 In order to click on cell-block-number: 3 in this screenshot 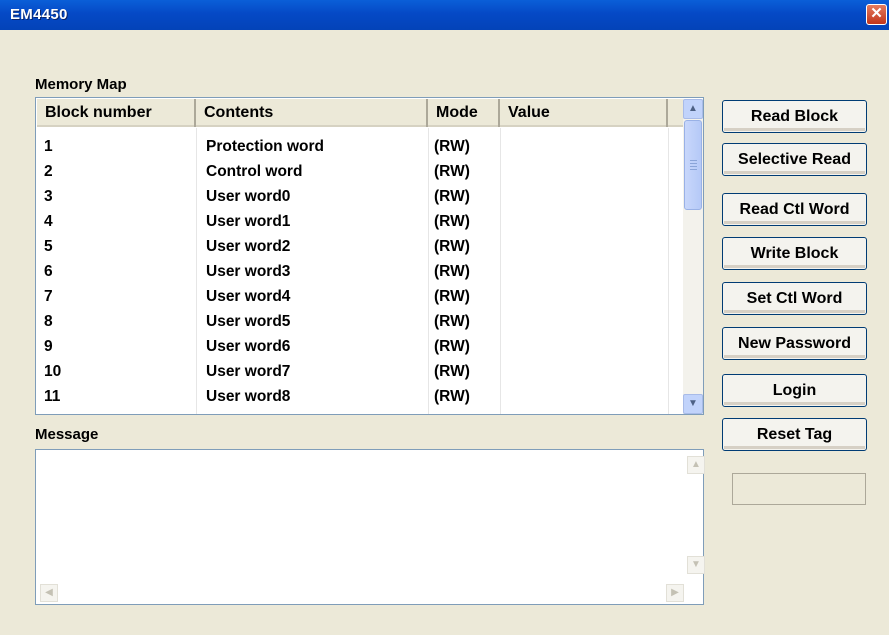, I will do `click(48, 196)`.